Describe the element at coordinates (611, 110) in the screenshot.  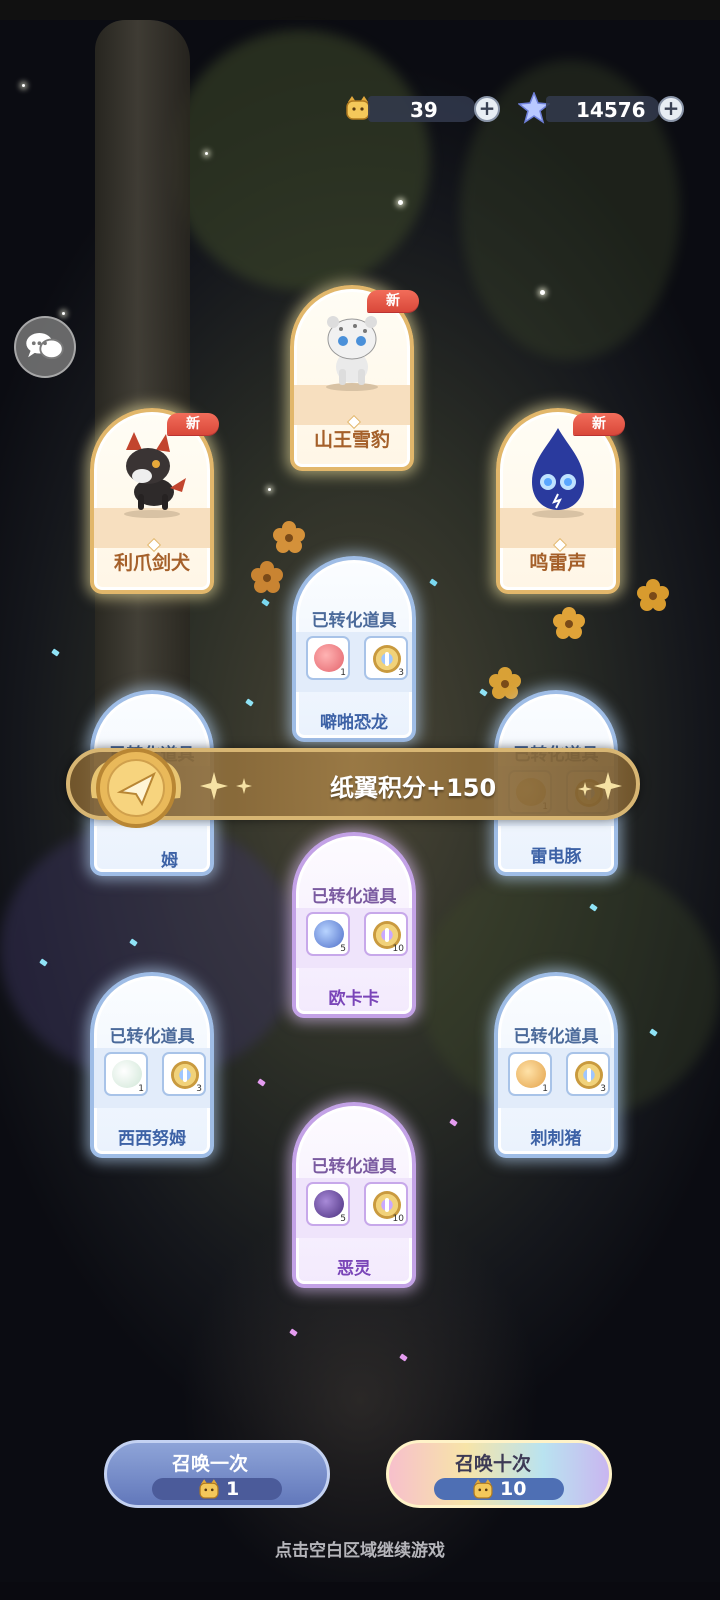
I see `star-count: 14576` at that location.